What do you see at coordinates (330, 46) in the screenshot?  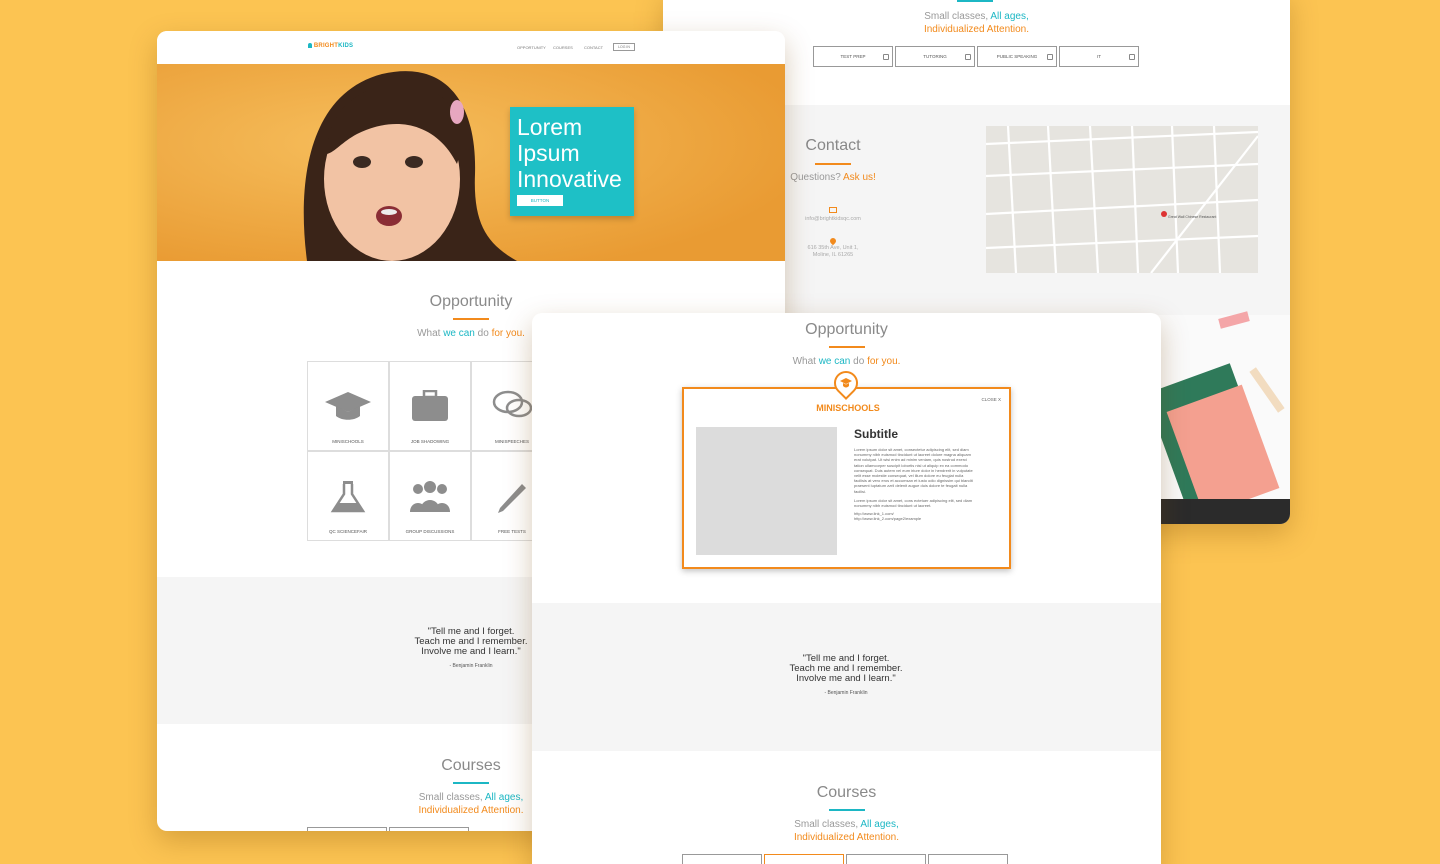 I see `brand-logo: BRIGHTKIDS` at bounding box center [330, 46].